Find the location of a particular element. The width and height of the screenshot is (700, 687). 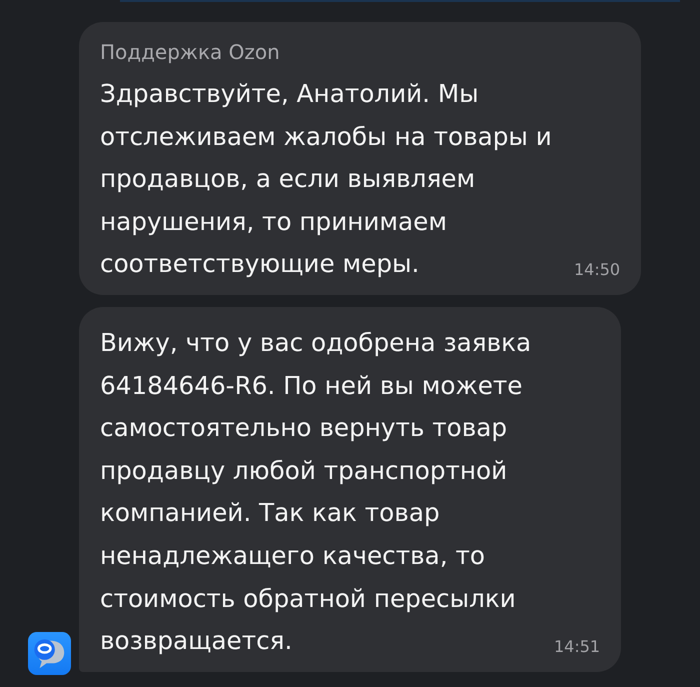

message-time: 14:50 is located at coordinates (597, 270).